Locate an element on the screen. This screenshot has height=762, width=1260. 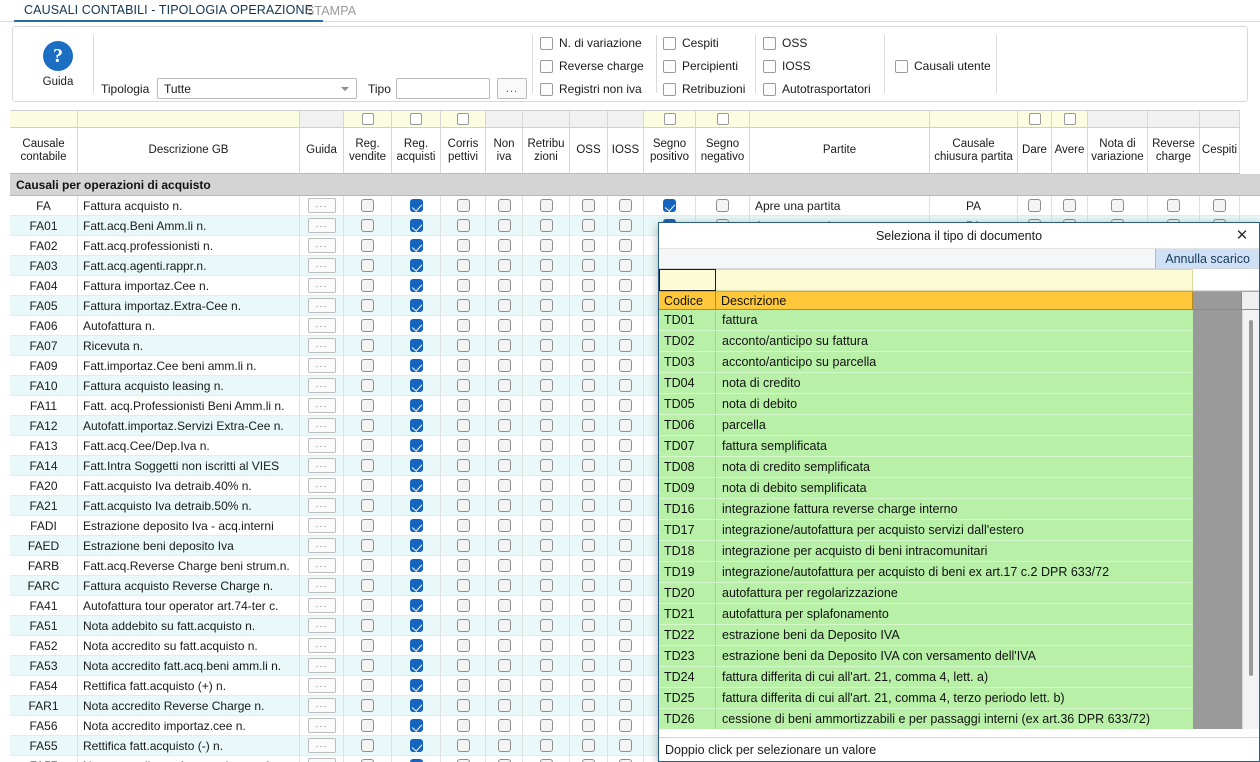
list-item: TD05 nota di debito is located at coordinates (926, 404).